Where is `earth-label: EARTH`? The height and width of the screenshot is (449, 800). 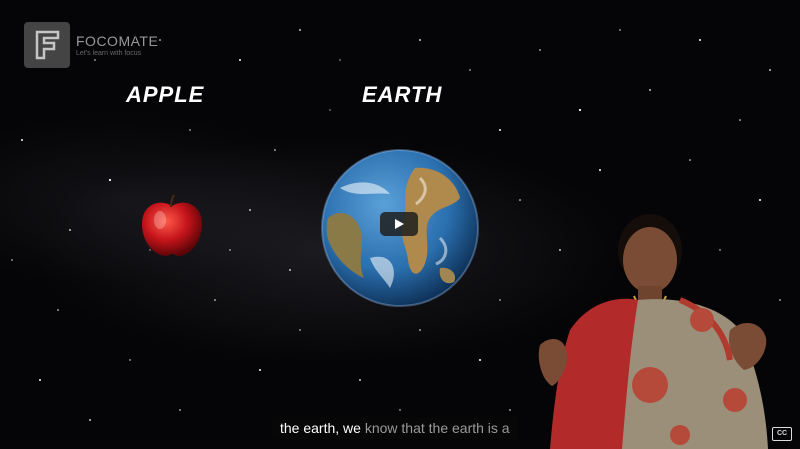
earth-label: EARTH is located at coordinates (402, 94).